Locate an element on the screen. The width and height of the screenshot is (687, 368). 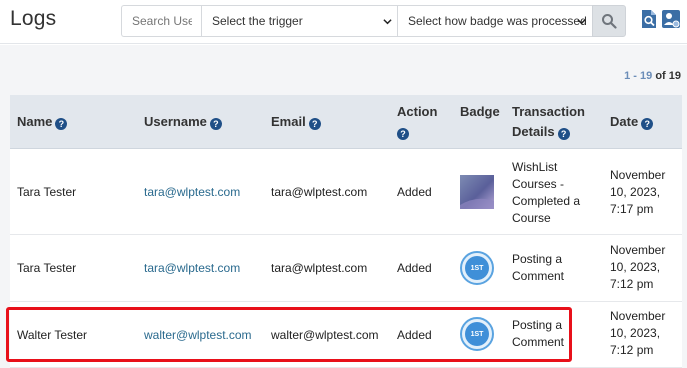
pagination-range: 1 - 19 is located at coordinates (638, 76).